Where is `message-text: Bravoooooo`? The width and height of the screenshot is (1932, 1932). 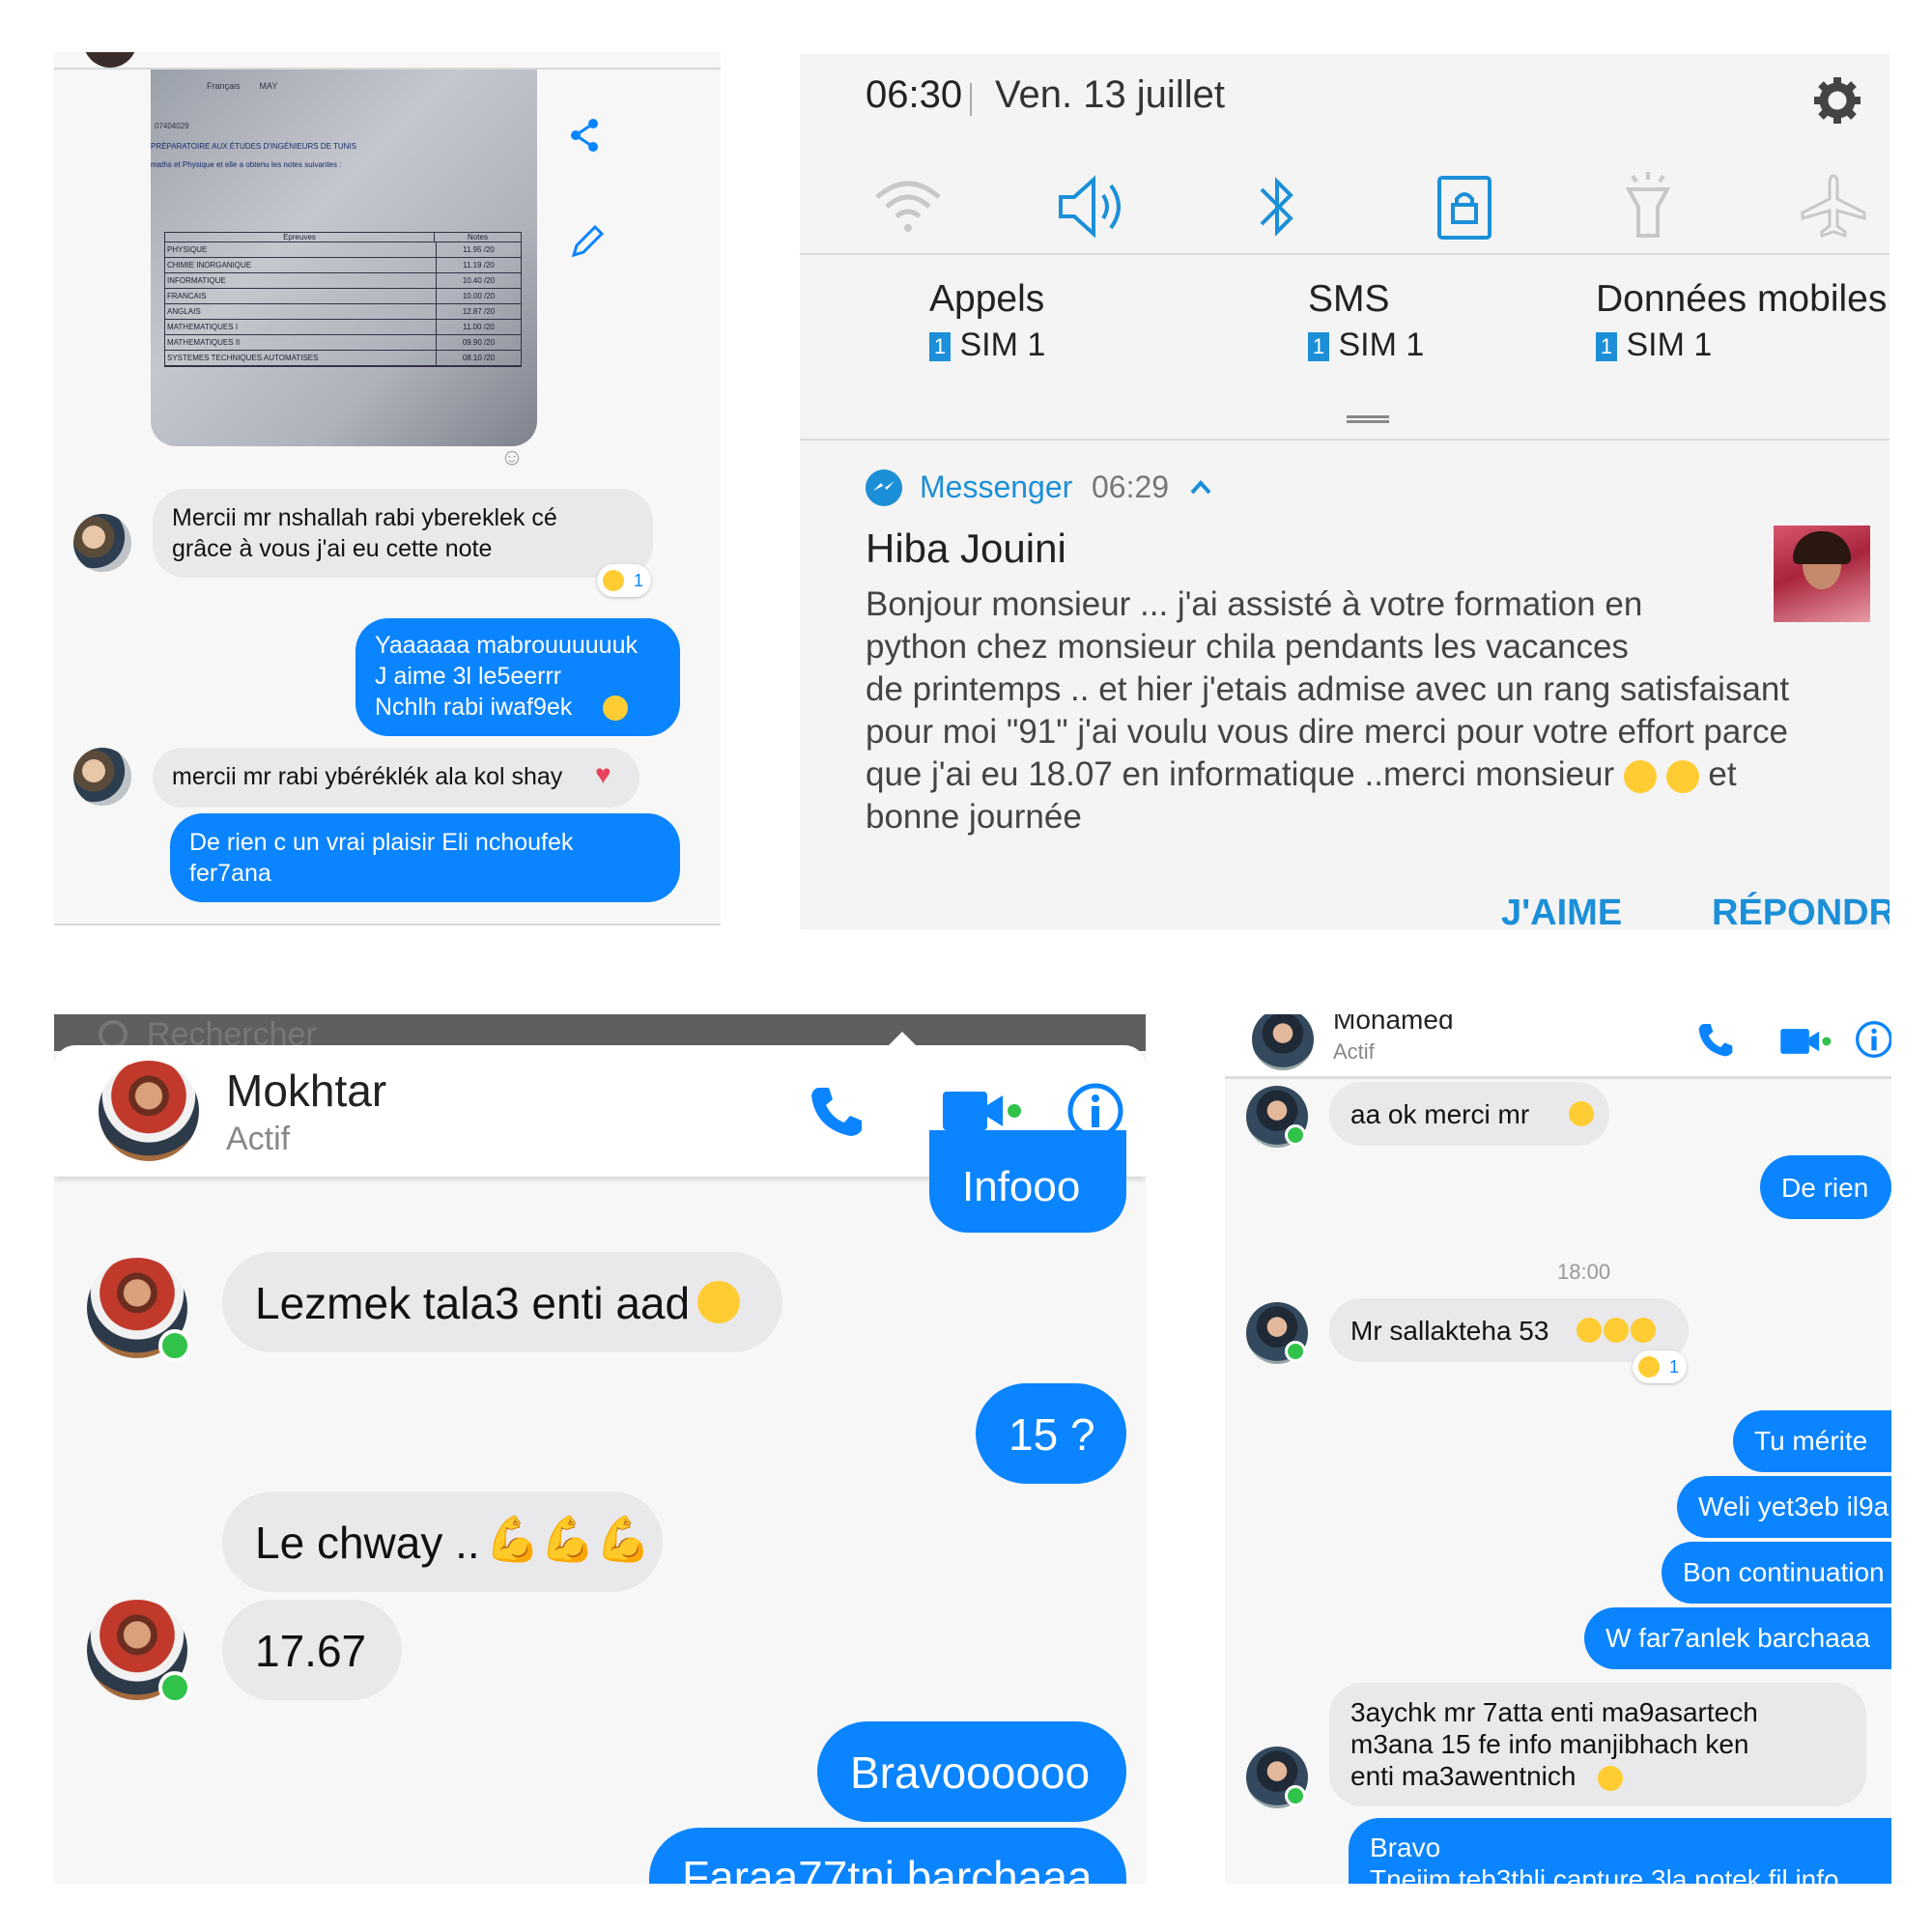
message-text: Bravoooooo is located at coordinates (970, 1772).